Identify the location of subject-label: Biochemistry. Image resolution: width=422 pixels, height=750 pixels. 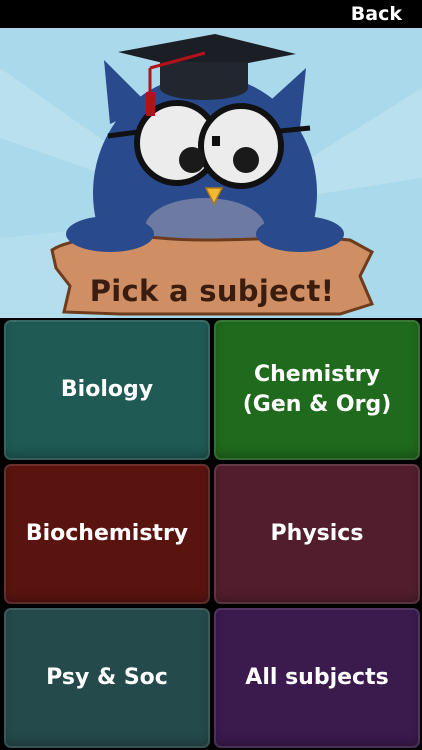
(107, 533).